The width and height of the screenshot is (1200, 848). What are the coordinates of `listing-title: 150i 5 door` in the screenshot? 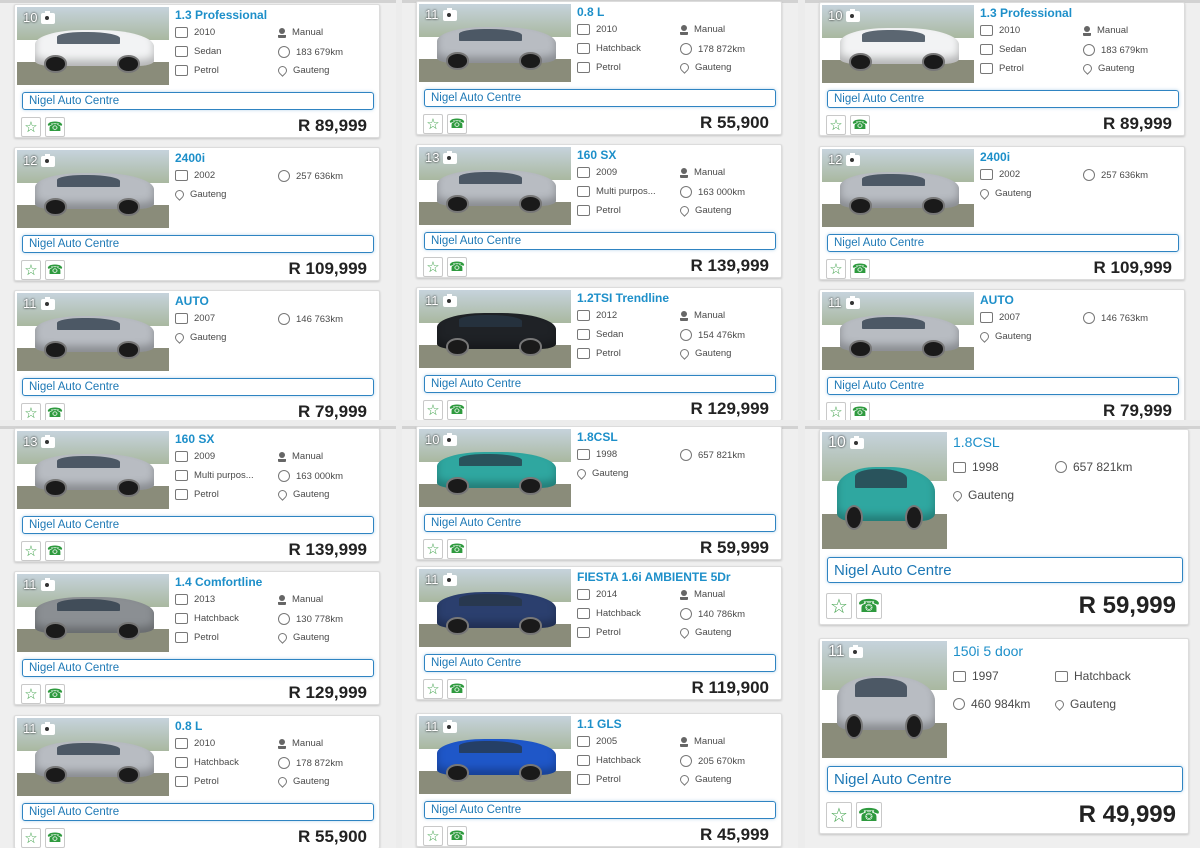 It's located at (988, 651).